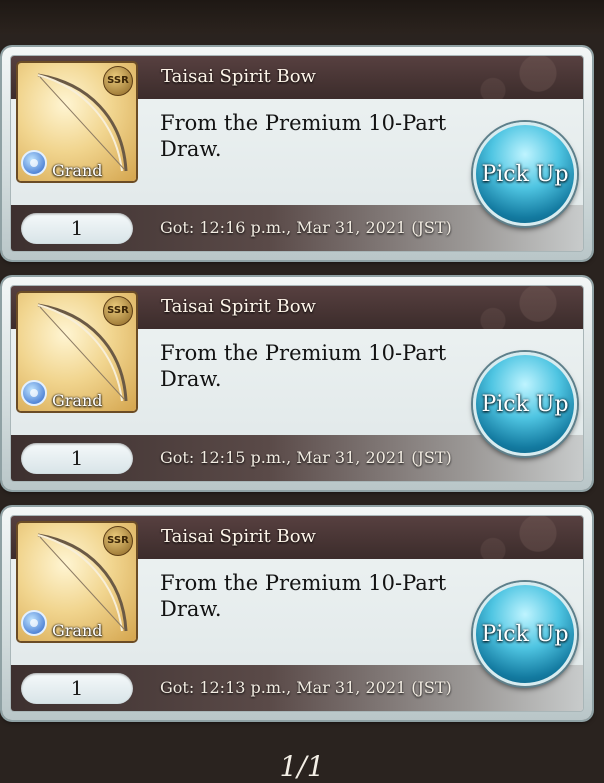  What do you see at coordinates (302, 17) in the screenshot?
I see `top-band` at bounding box center [302, 17].